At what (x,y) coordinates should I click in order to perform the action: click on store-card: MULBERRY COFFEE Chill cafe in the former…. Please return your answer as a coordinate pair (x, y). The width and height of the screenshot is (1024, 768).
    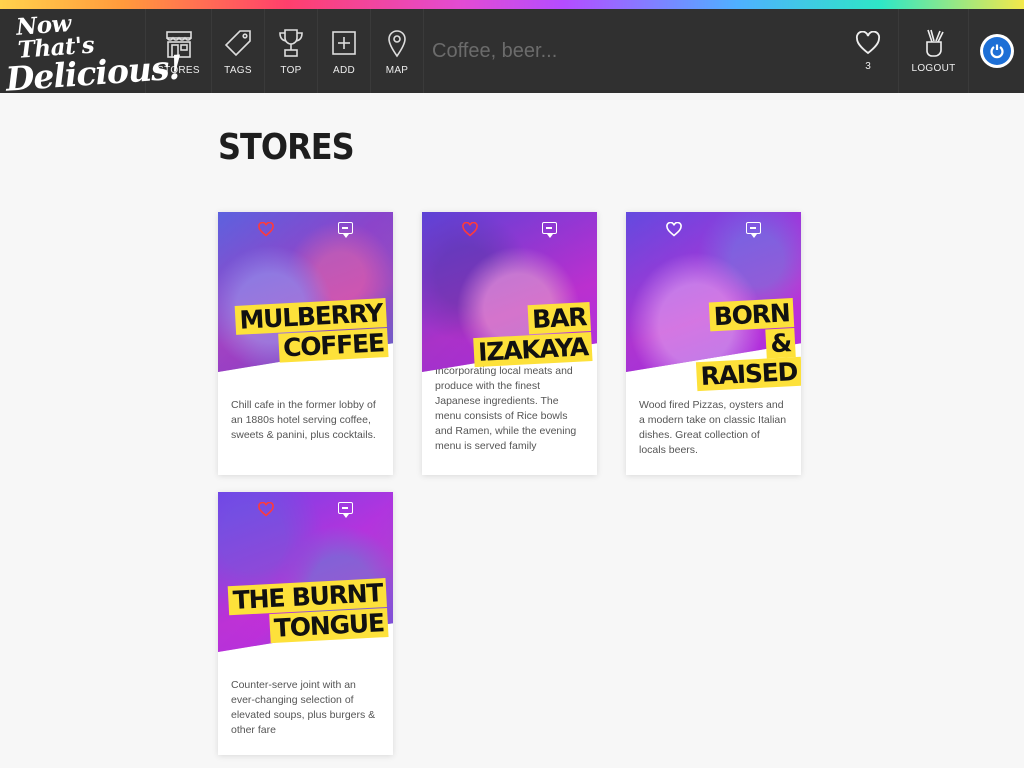
    Looking at the image, I should click on (305, 343).